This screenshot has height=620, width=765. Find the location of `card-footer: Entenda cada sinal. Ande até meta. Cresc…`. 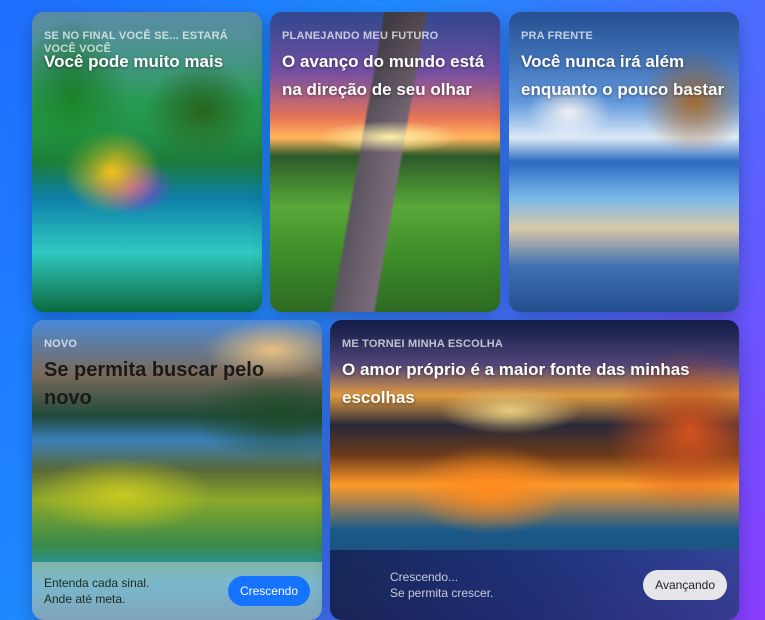

card-footer: Entenda cada sinal. Ande até meta. Cresc… is located at coordinates (177, 591).